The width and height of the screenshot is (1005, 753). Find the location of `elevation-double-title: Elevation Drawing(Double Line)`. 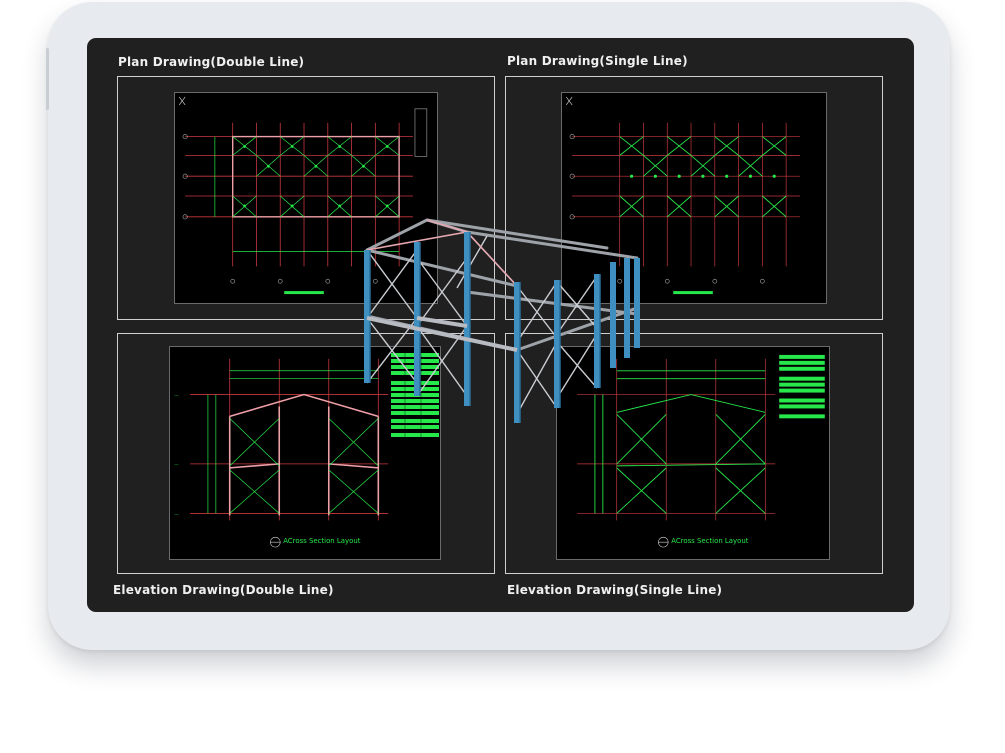

elevation-double-title: Elevation Drawing(Double Line) is located at coordinates (223, 590).